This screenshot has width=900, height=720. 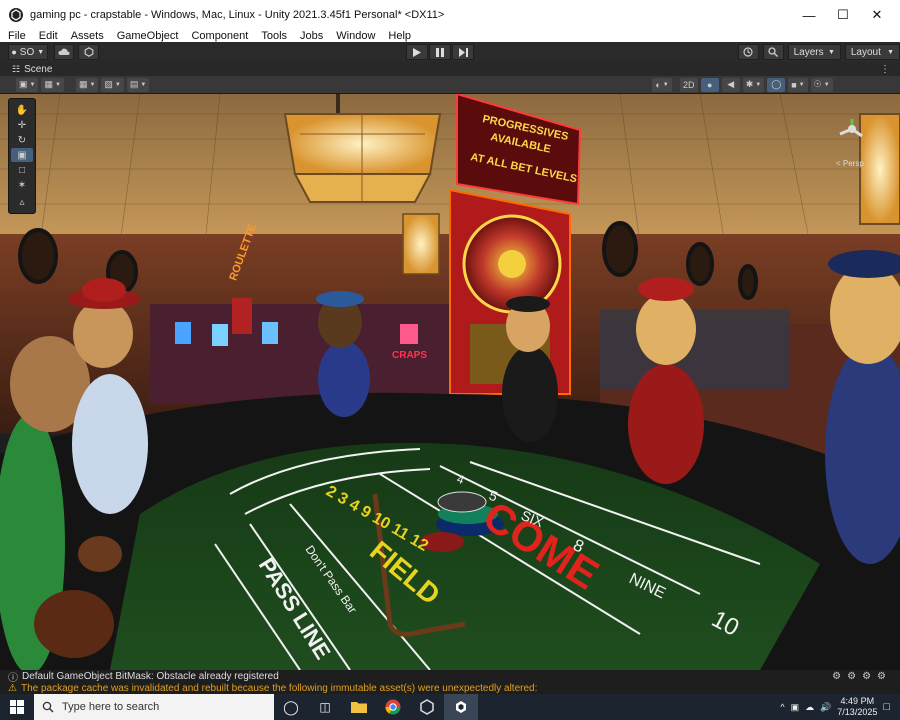 I want to click on unity-icon, so click(x=461, y=707).